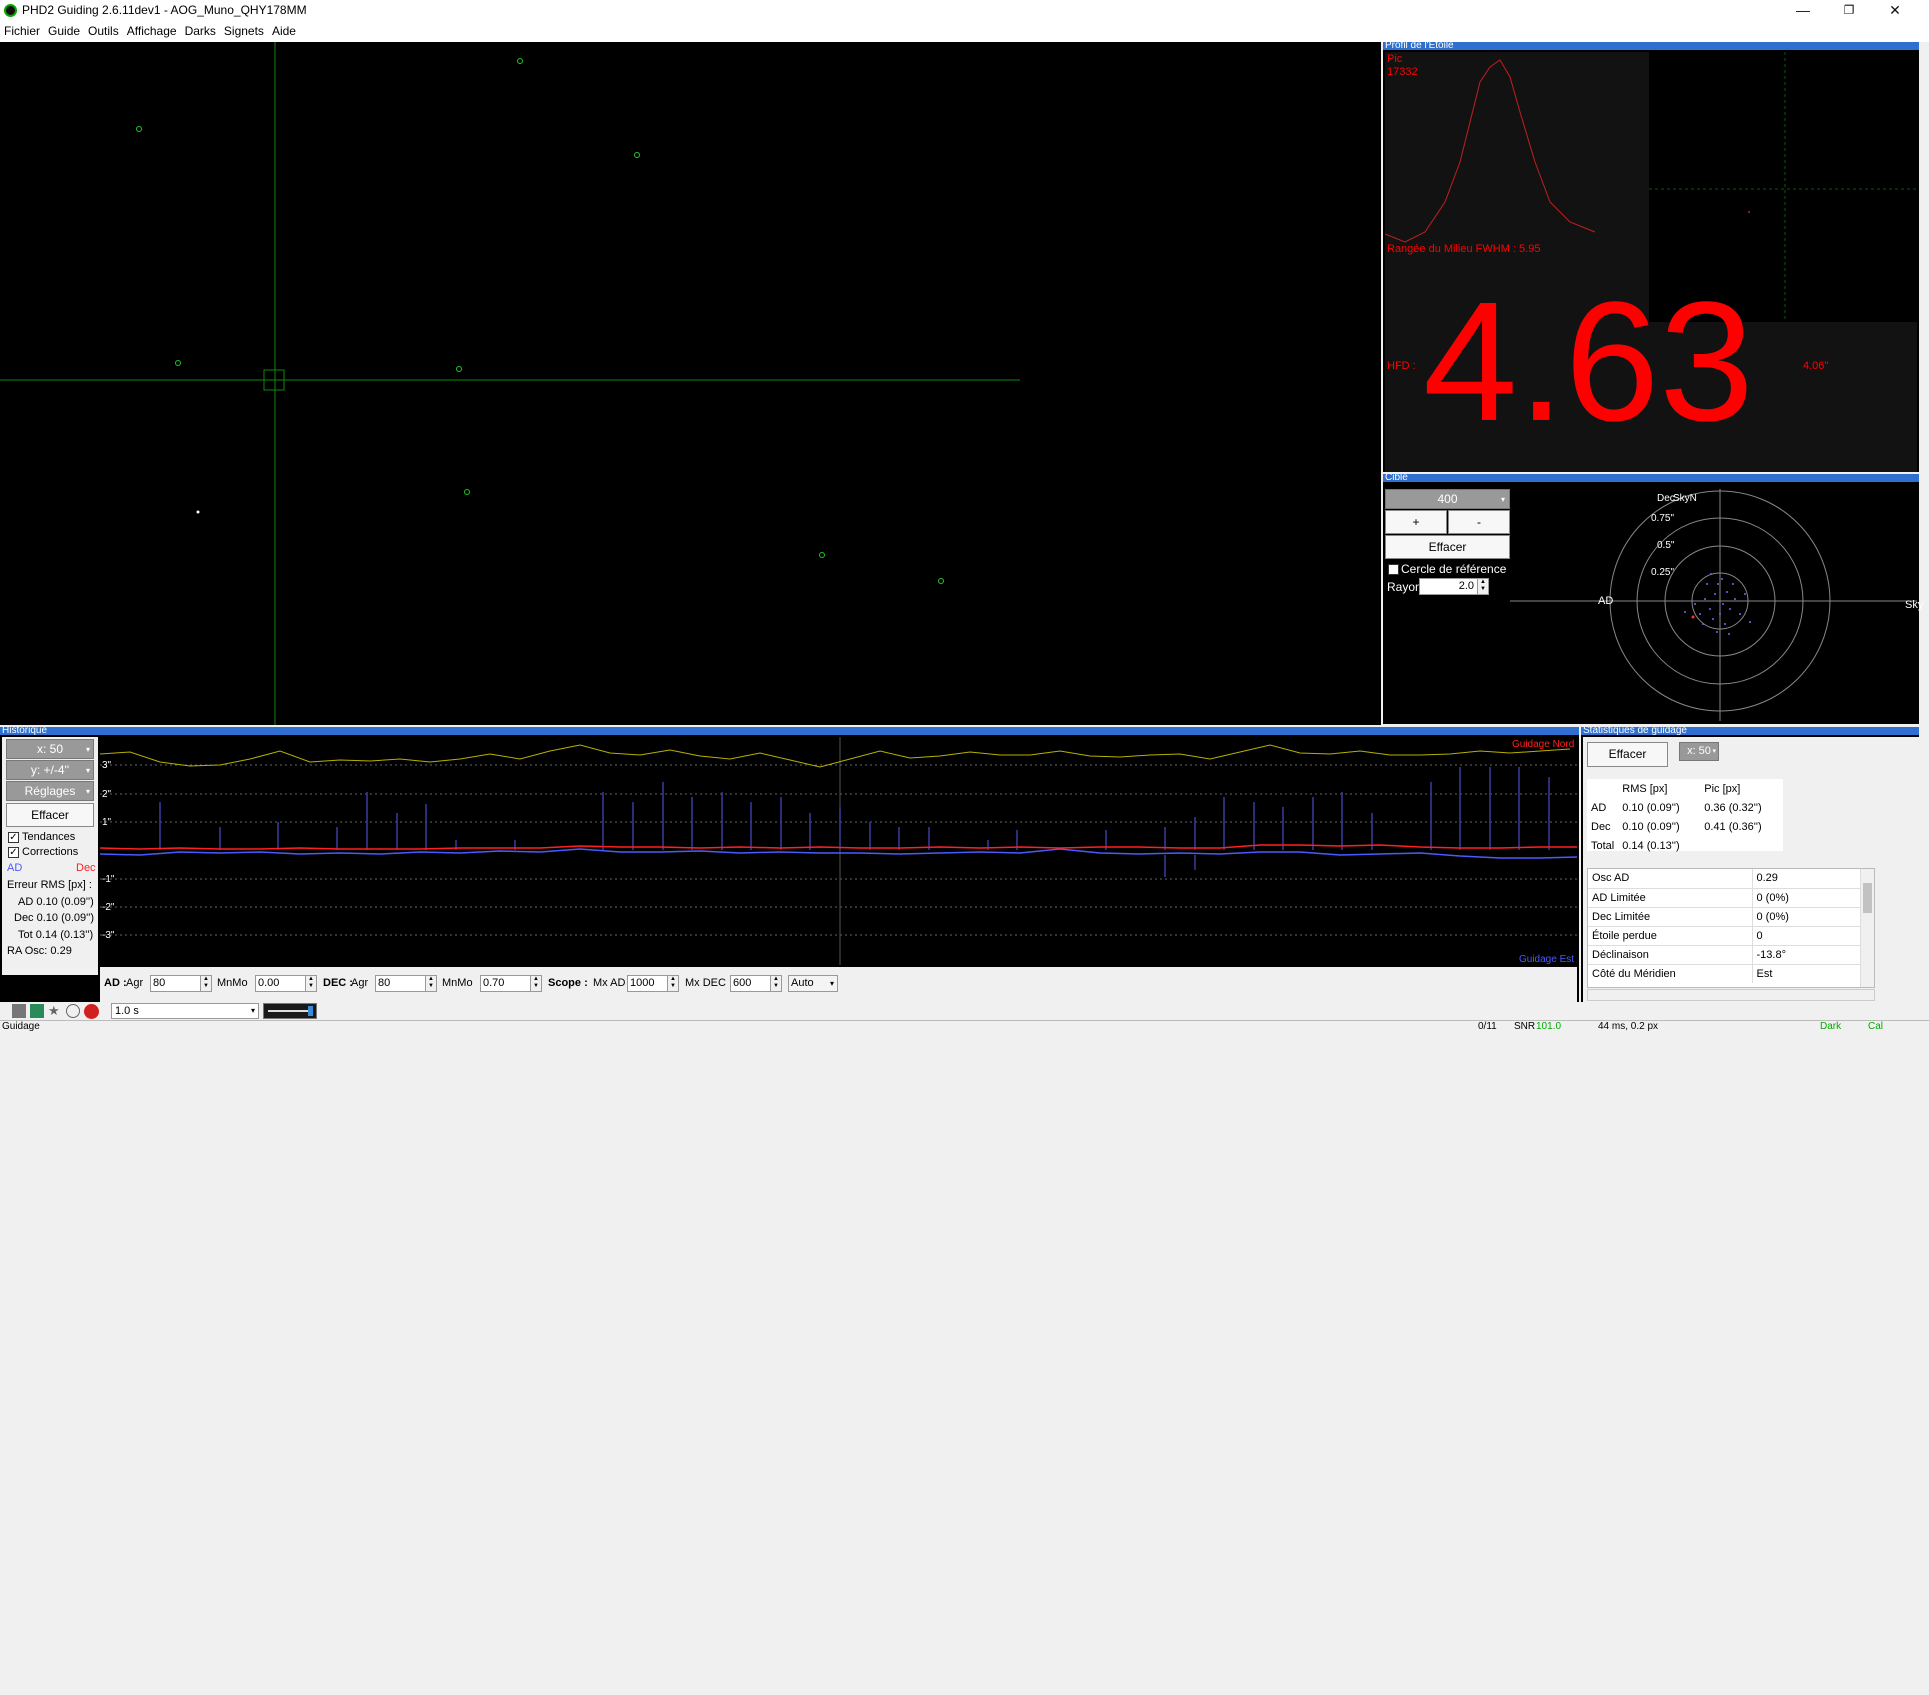 Image resolution: width=1929 pixels, height=1695 pixels. Describe the element at coordinates (838, 847) in the screenshot. I see `dec-line` at that location.